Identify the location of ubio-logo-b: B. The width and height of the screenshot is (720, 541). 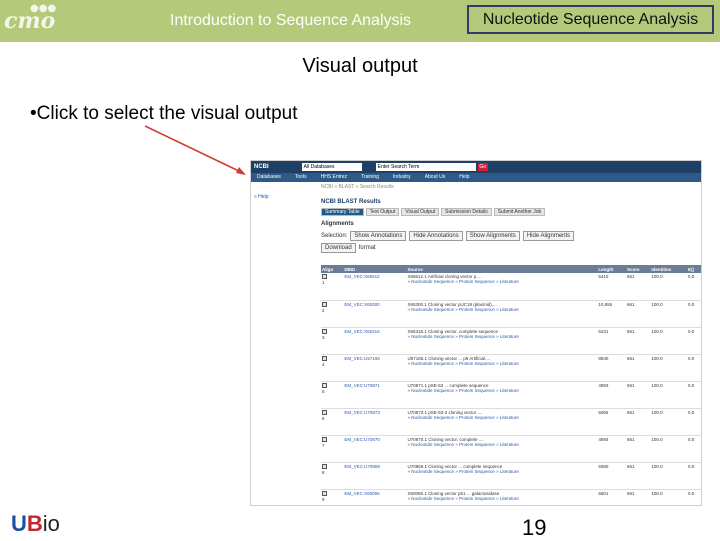
(34, 523).